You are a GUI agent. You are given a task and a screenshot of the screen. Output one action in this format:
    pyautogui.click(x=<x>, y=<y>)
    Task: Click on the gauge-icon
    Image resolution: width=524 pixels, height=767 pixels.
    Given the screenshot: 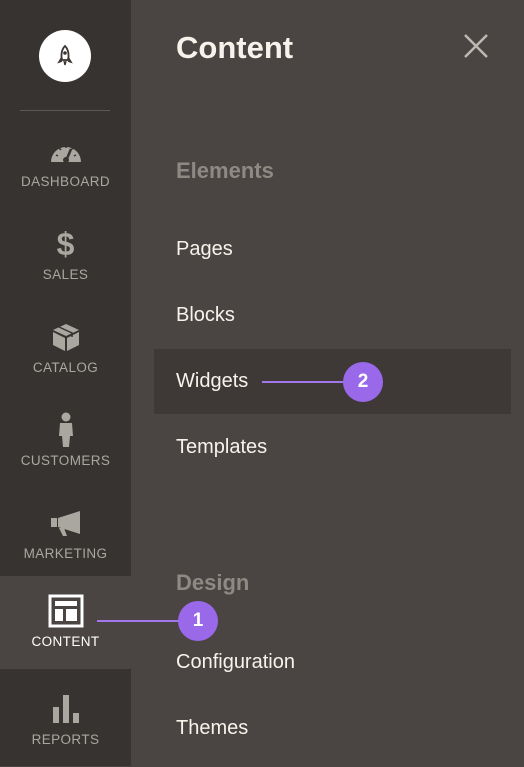 What is the action you would take?
    pyautogui.click(x=66, y=151)
    